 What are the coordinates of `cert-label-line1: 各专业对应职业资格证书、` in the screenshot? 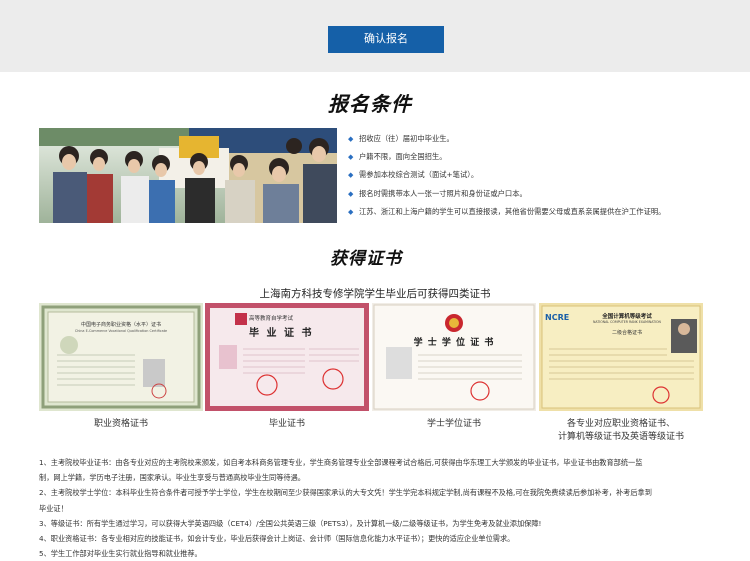 It's located at (620, 424).